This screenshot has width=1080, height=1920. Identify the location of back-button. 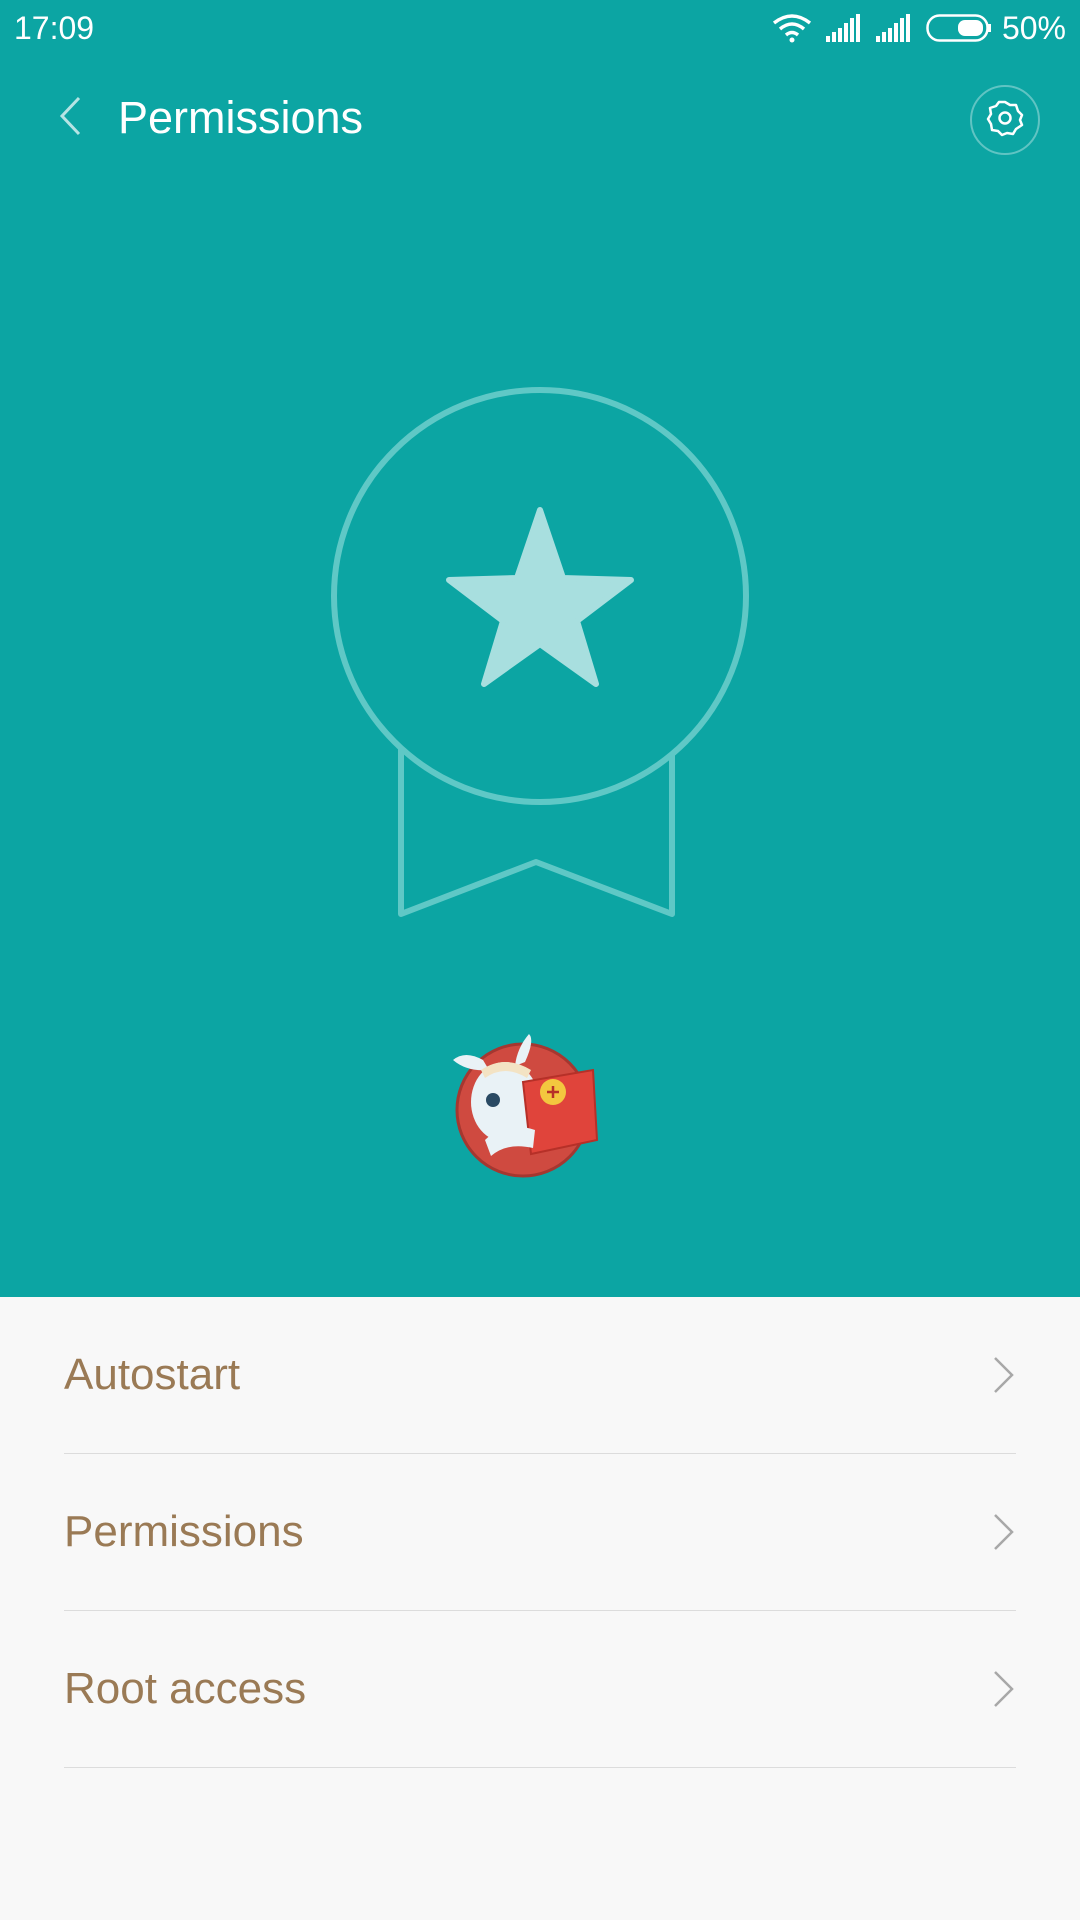
(70, 118).